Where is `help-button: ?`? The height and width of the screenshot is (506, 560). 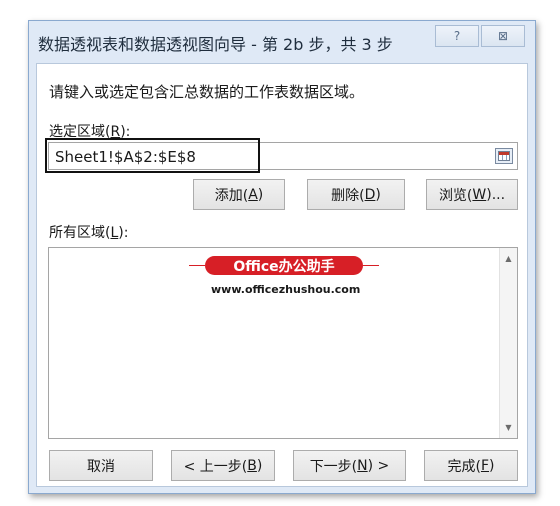
help-button: ? is located at coordinates (457, 36).